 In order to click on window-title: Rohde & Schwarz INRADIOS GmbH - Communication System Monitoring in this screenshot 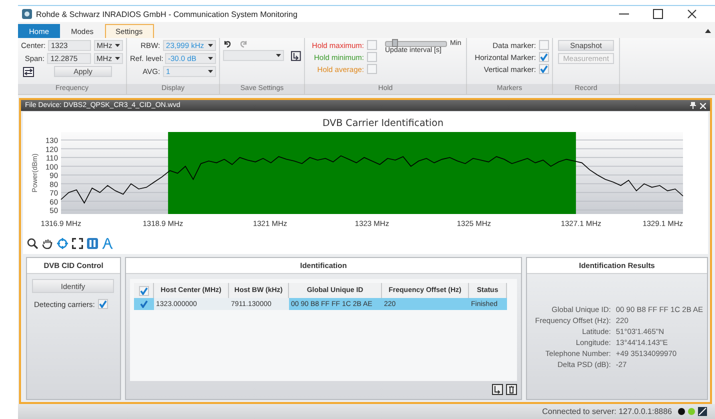, I will do `click(167, 14)`.